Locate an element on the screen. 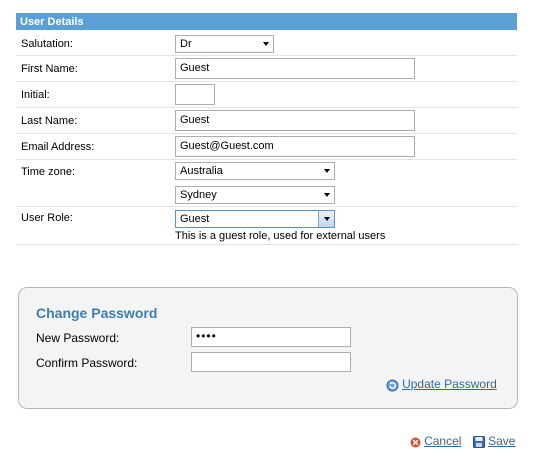  initial-input is located at coordinates (195, 94).